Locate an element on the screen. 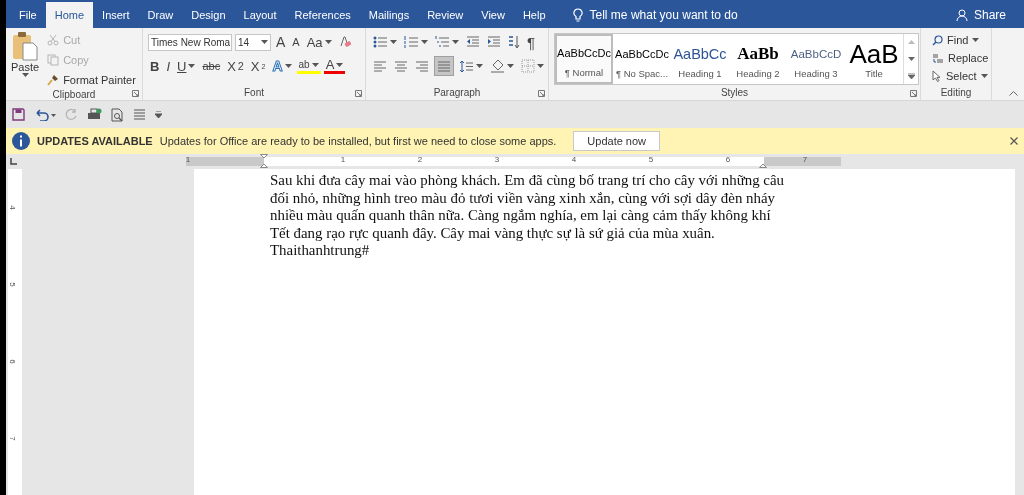  font-size-field: 14 is located at coordinates (253, 42).